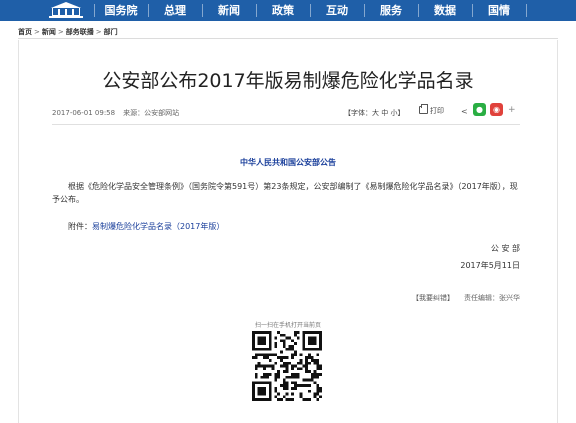  I want to click on breadcrumb: 首页 > 新闻 > 部务联播 > 部门, so click(68, 32).